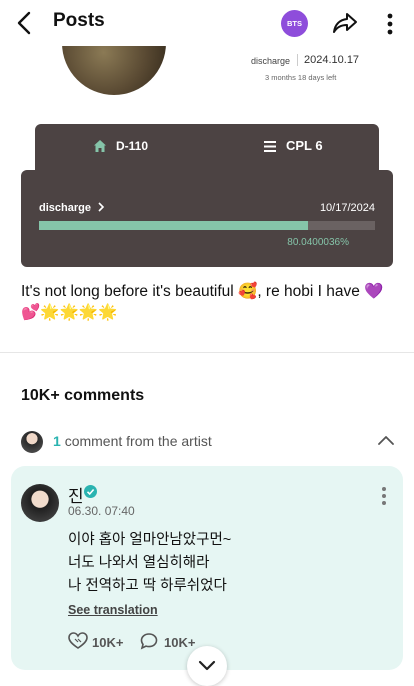 This screenshot has width=414, height=686. What do you see at coordinates (150, 540) in the screenshot?
I see `comment-line-1: 이야 홉아 얼마안남았구먼~` at bounding box center [150, 540].